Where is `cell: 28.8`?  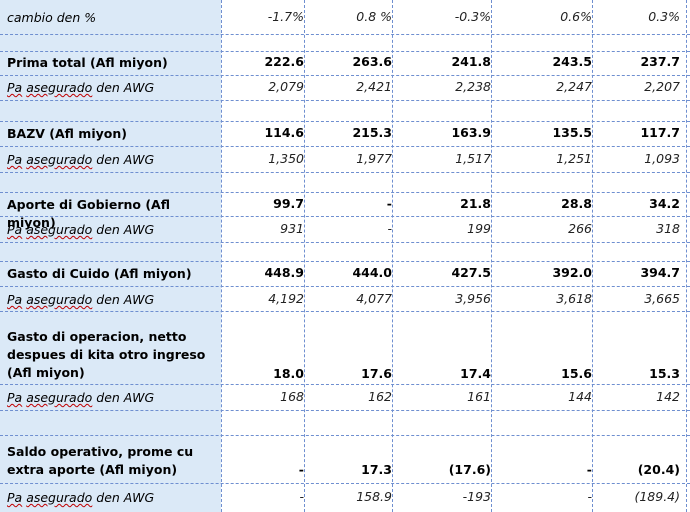
cell: 28.8 is located at coordinates (576, 203).